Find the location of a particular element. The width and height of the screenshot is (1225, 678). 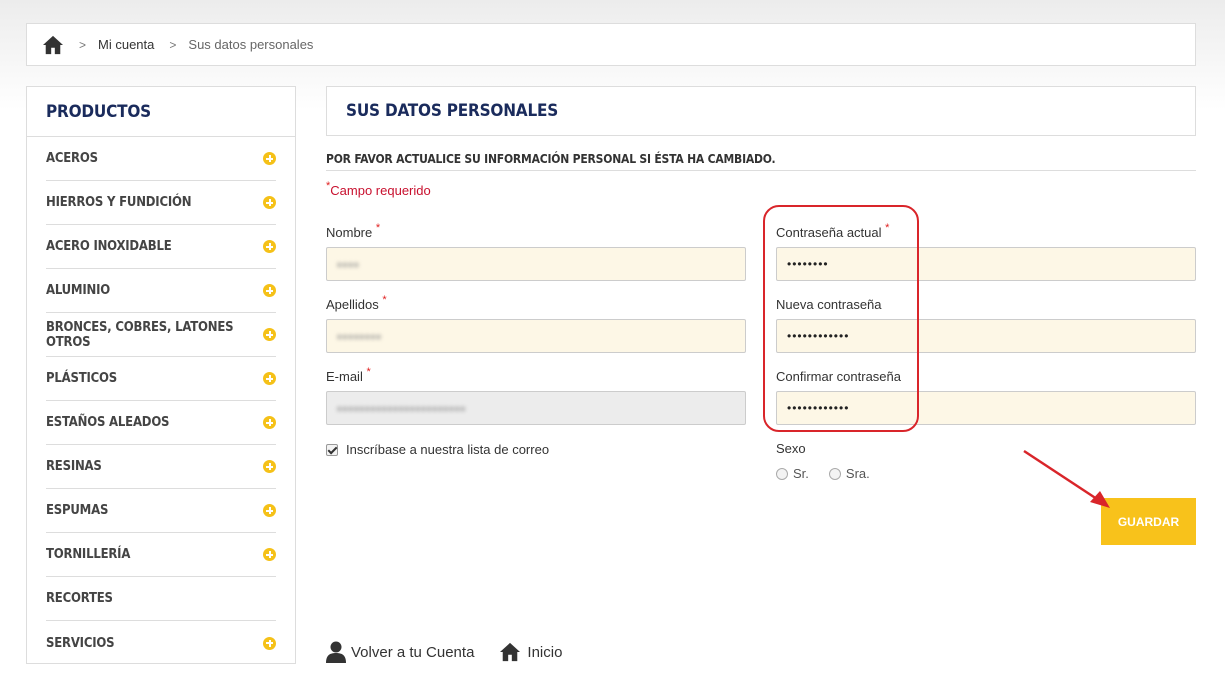

sidebar-item-label: ACERO INOXIDABLE is located at coordinates (109, 246).